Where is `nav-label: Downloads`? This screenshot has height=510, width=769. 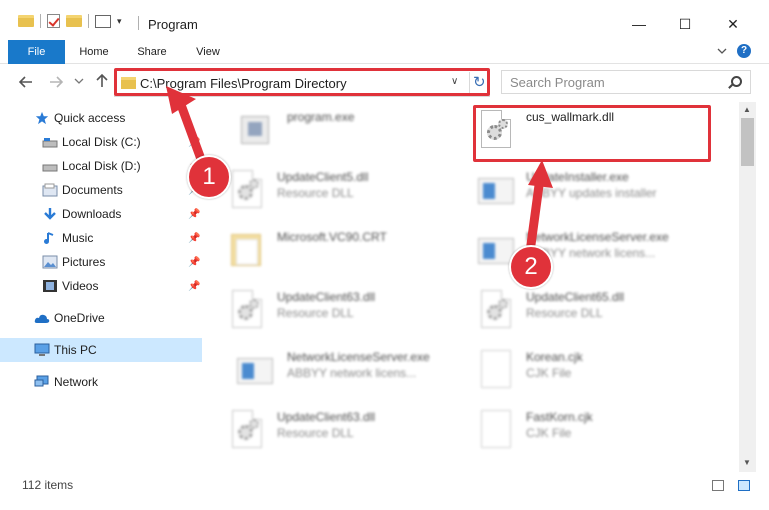
nav-label: Downloads is located at coordinates (92, 214).